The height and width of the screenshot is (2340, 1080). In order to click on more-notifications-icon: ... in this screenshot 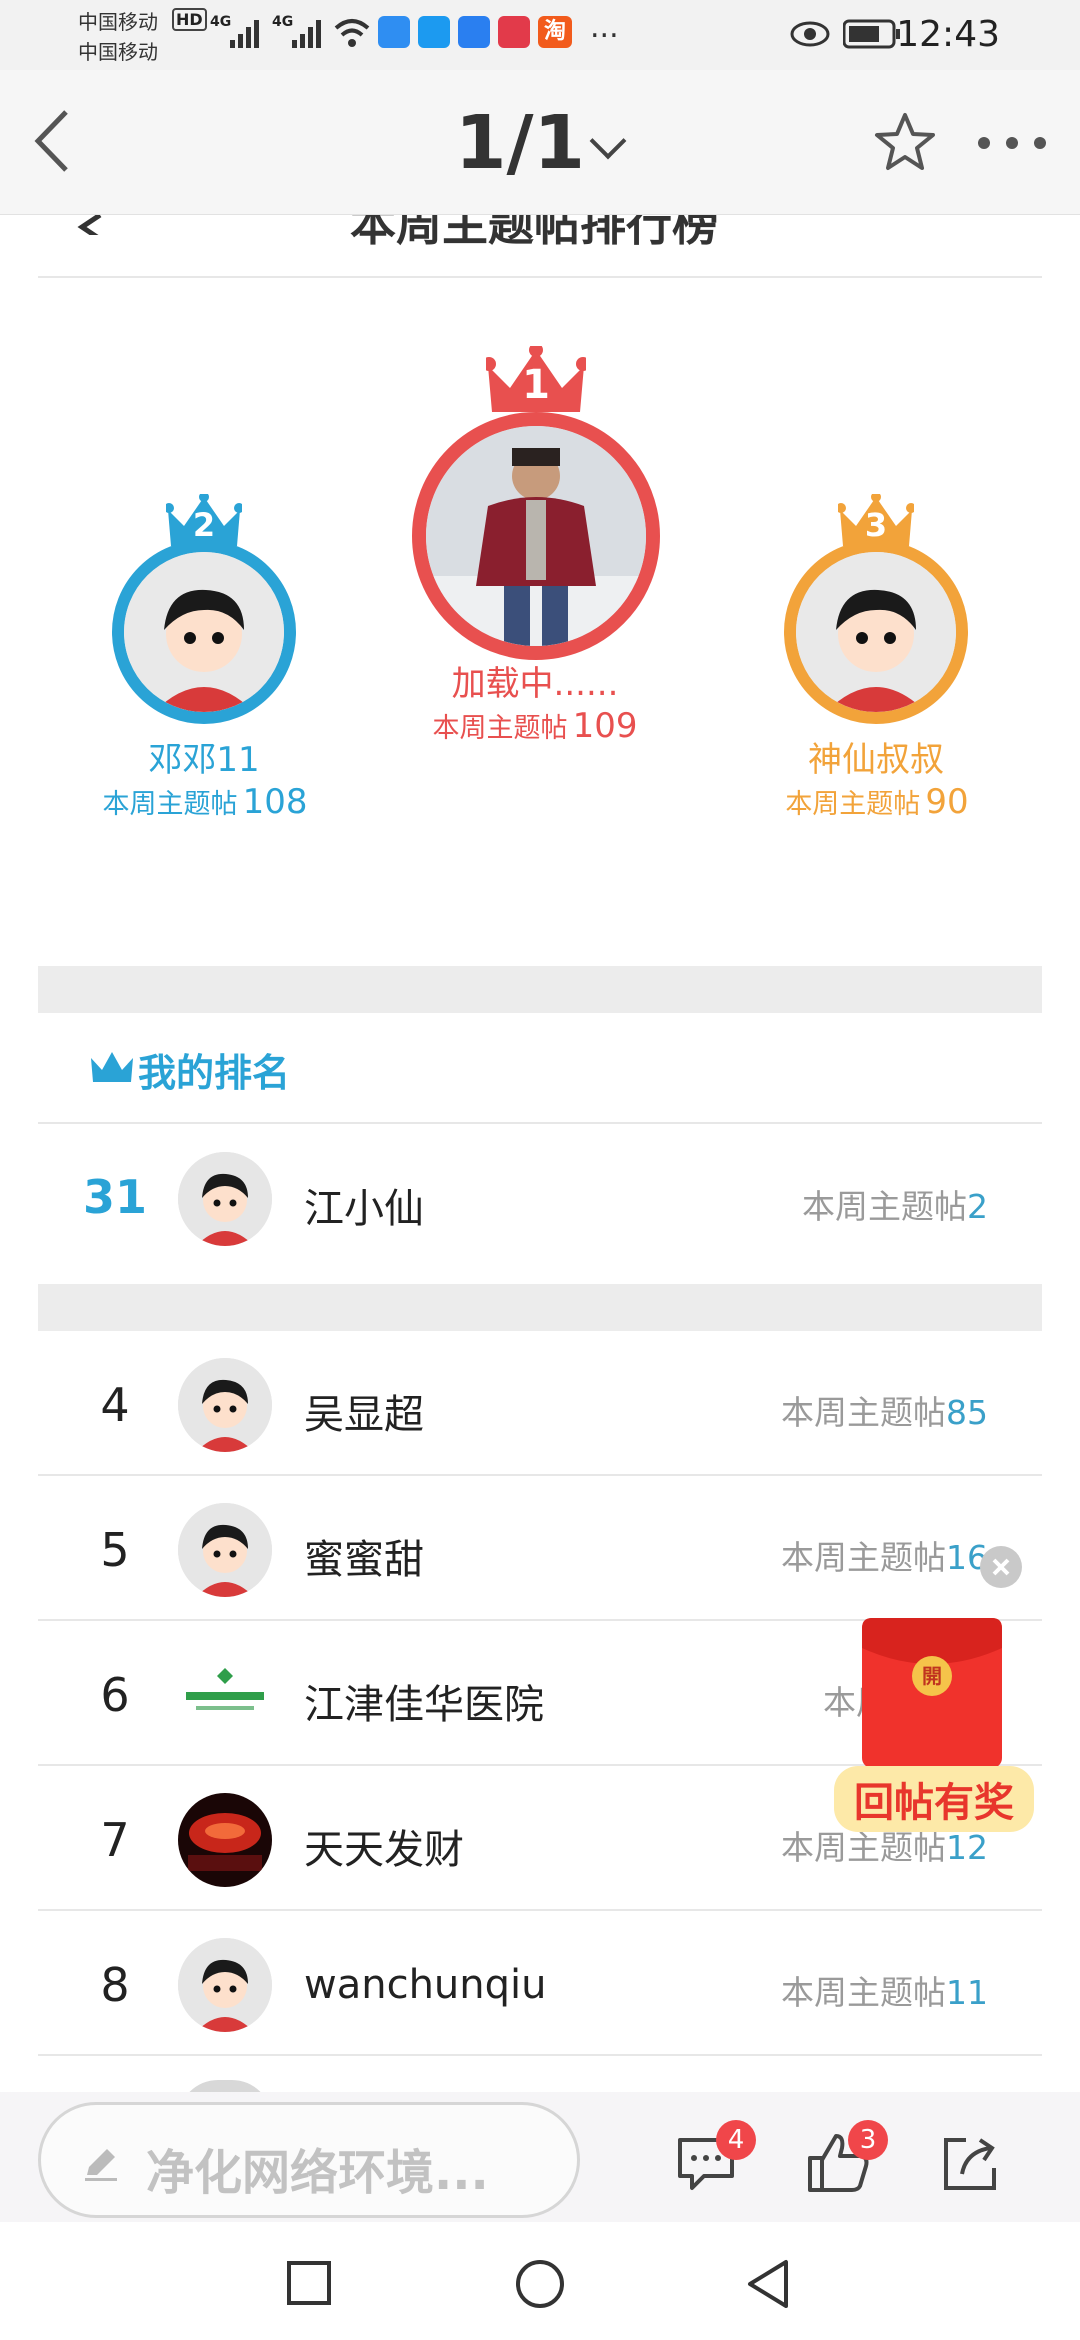, I will do `click(604, 27)`.